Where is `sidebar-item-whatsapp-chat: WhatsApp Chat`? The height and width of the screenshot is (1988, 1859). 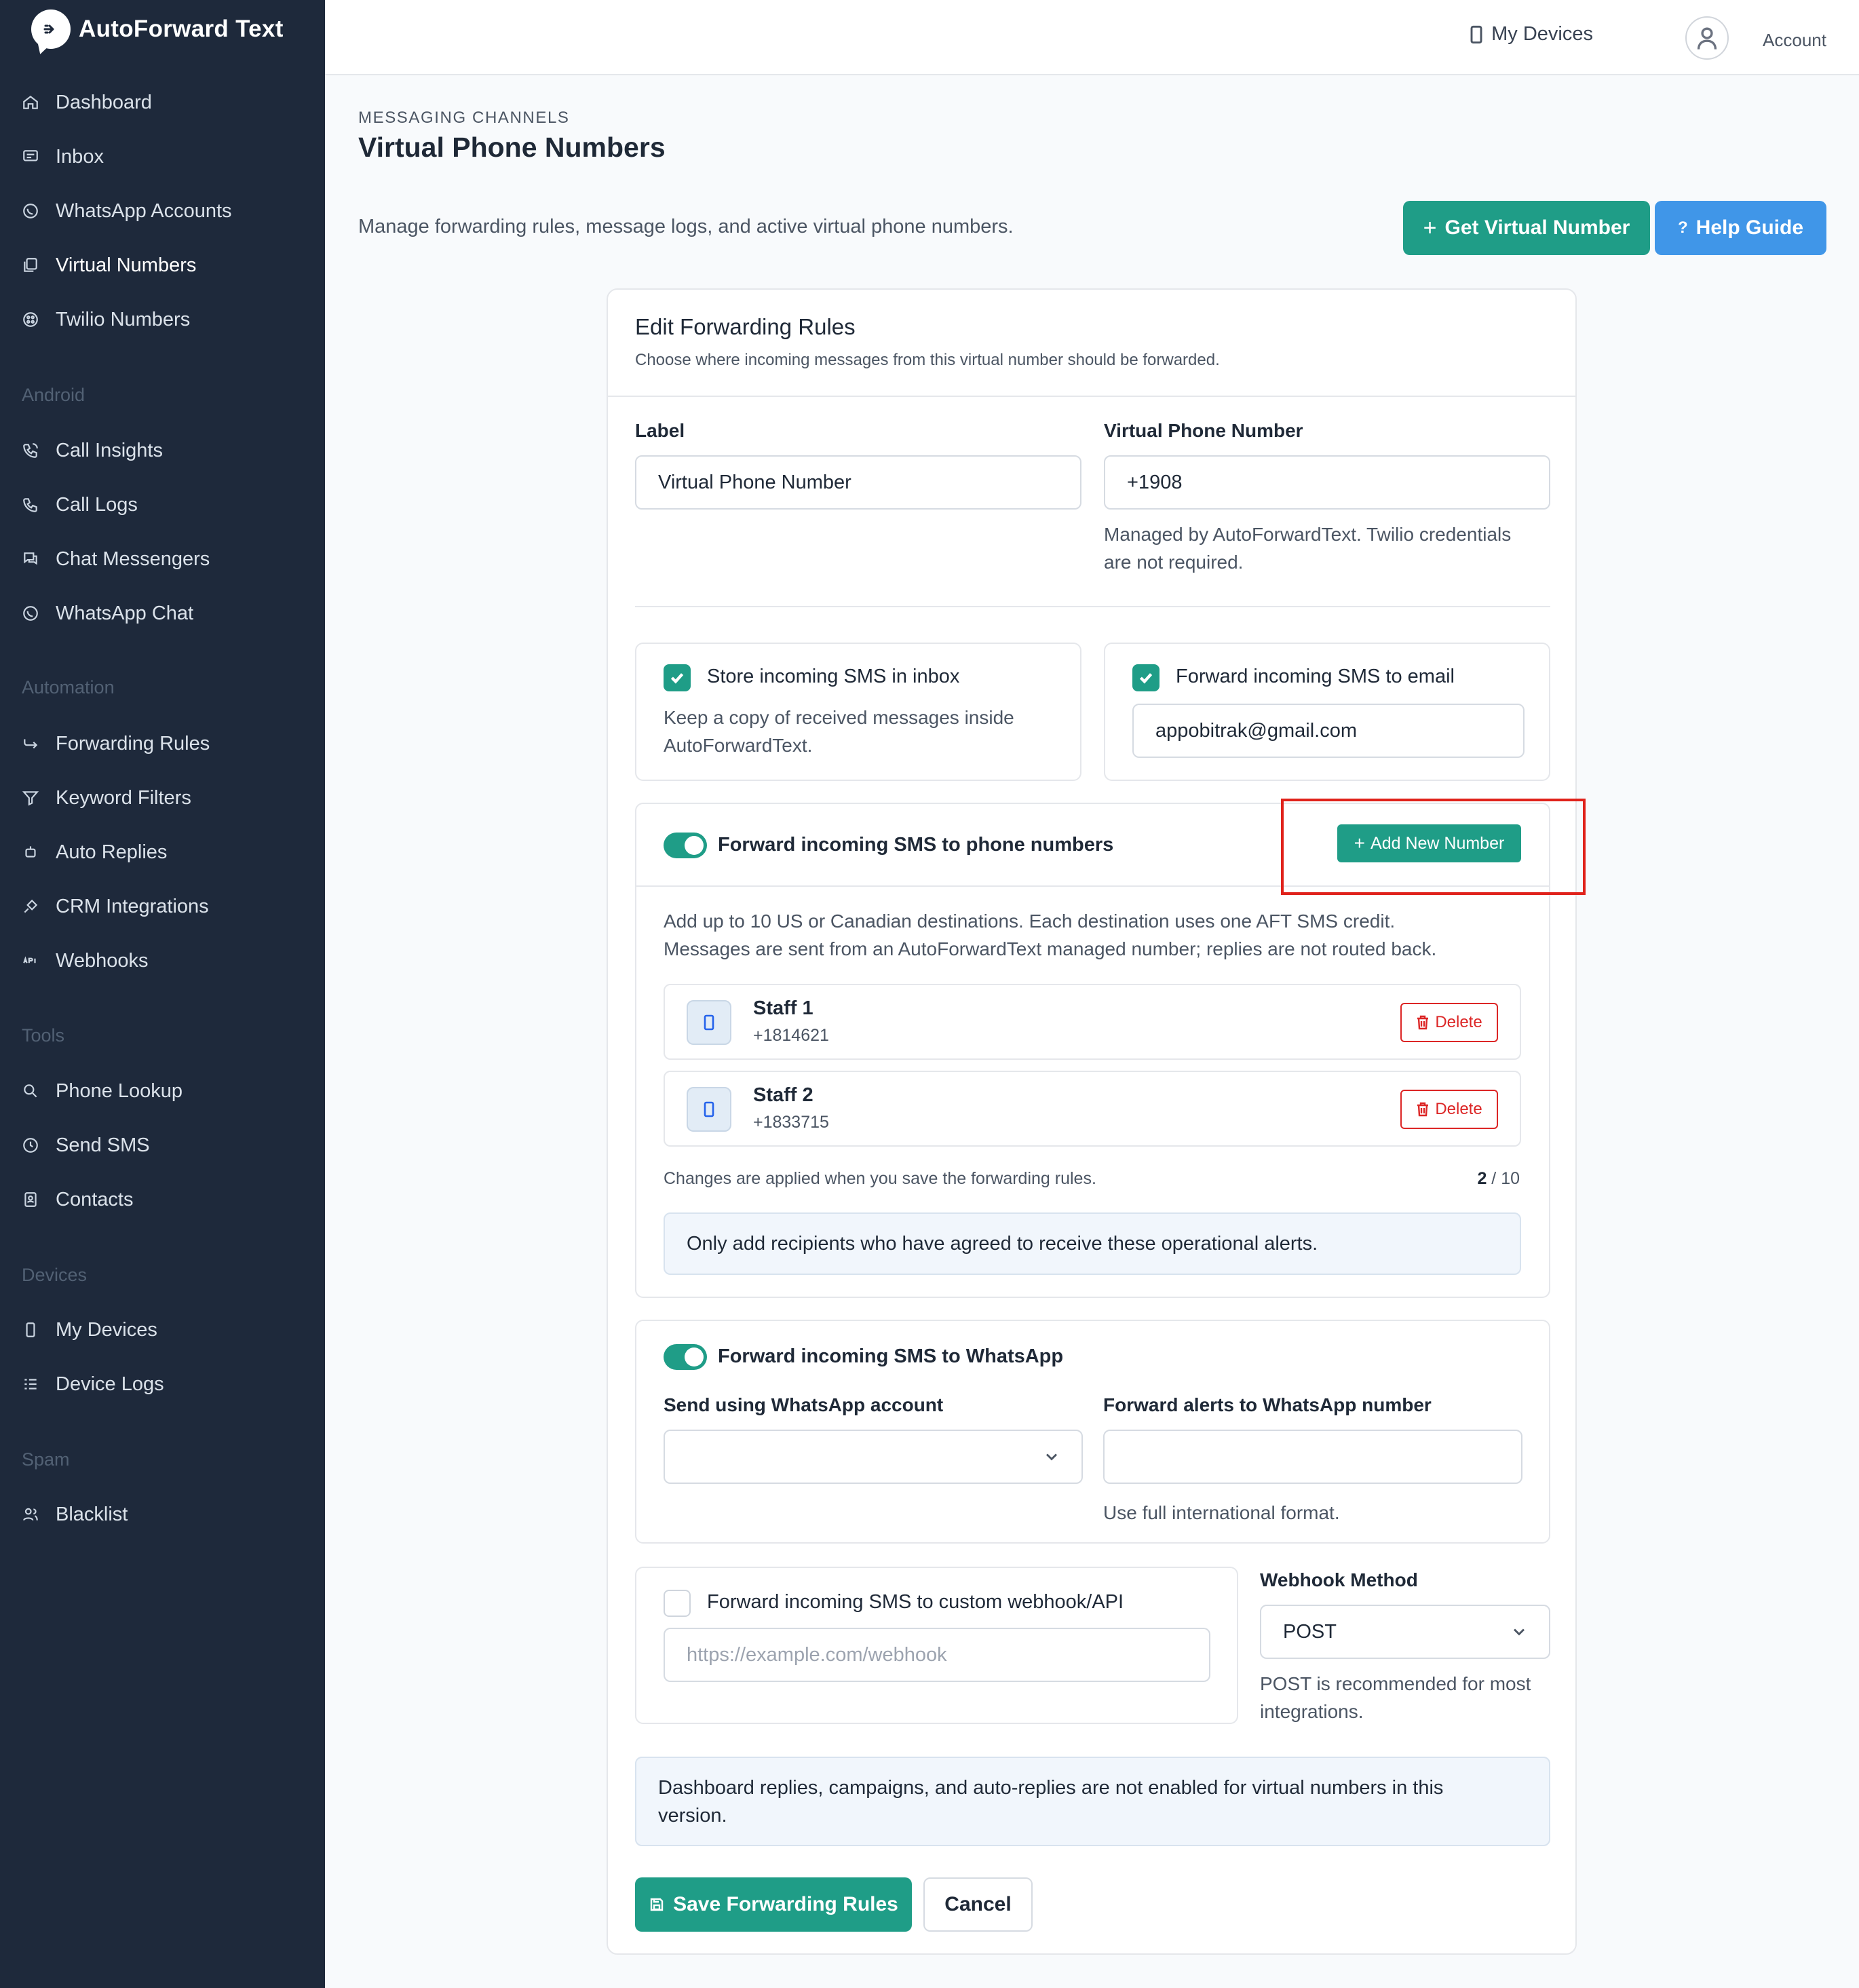 sidebar-item-whatsapp-chat: WhatsApp Chat is located at coordinates (107, 613).